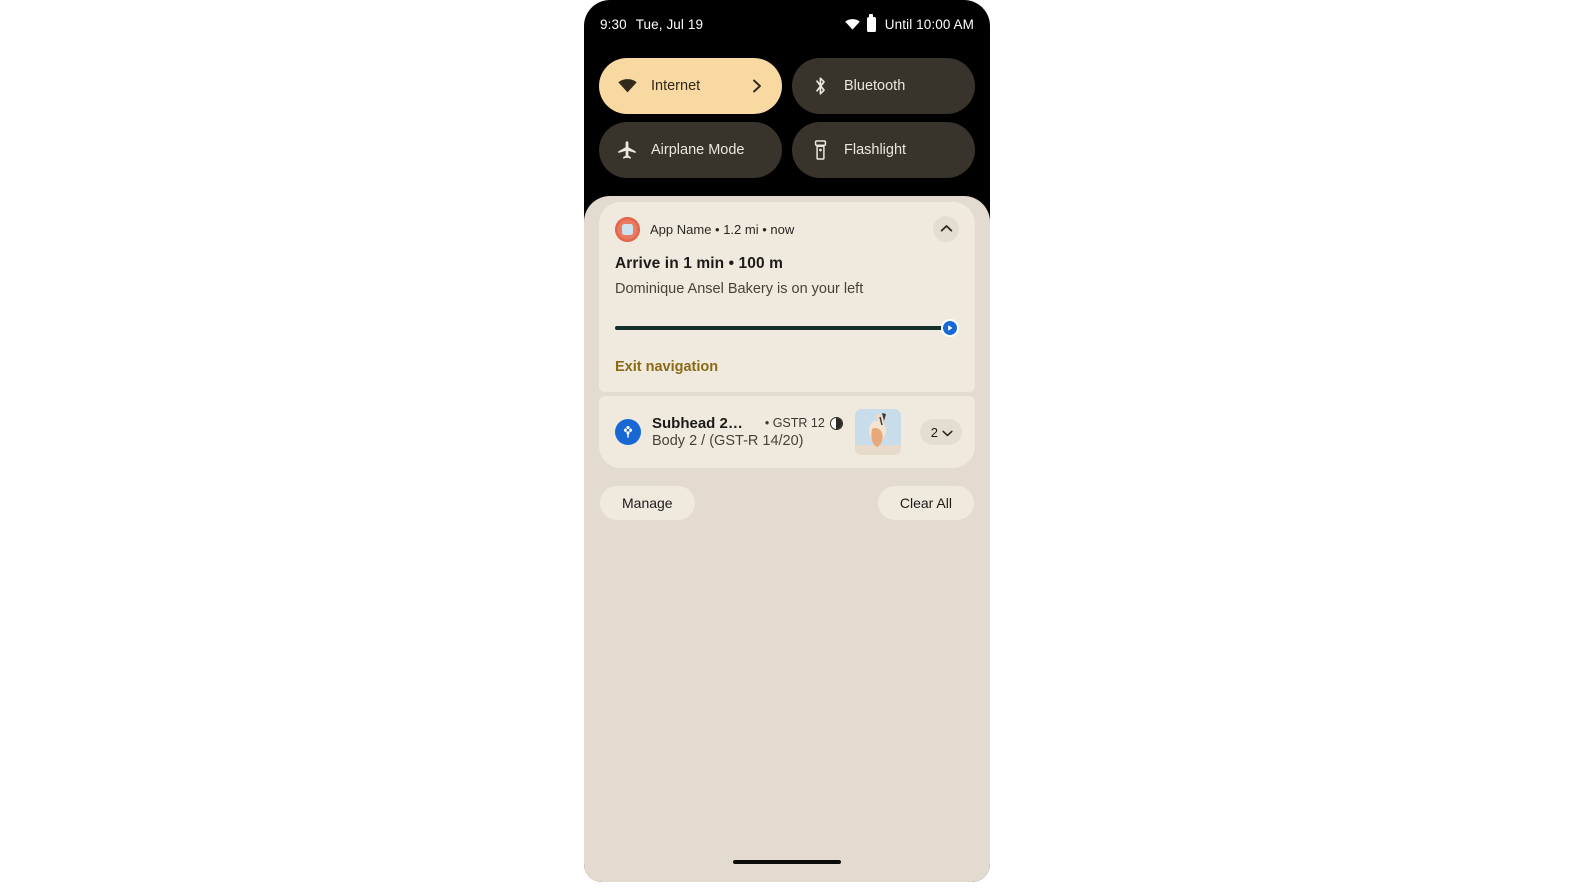  What do you see at coordinates (676, 86) in the screenshot?
I see `qs-tile-label: Internet` at bounding box center [676, 86].